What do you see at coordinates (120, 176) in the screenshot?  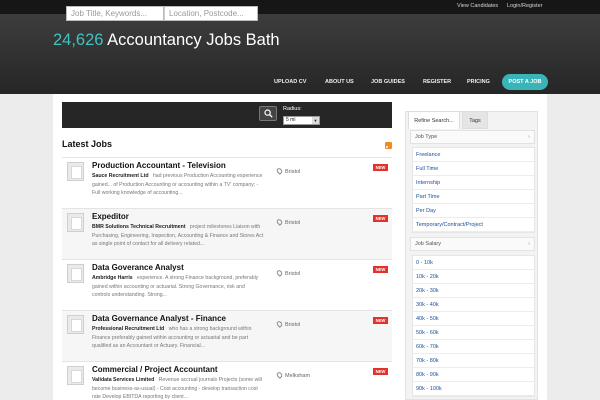 I see `company-name: Sauce Recruitment Ltd` at bounding box center [120, 176].